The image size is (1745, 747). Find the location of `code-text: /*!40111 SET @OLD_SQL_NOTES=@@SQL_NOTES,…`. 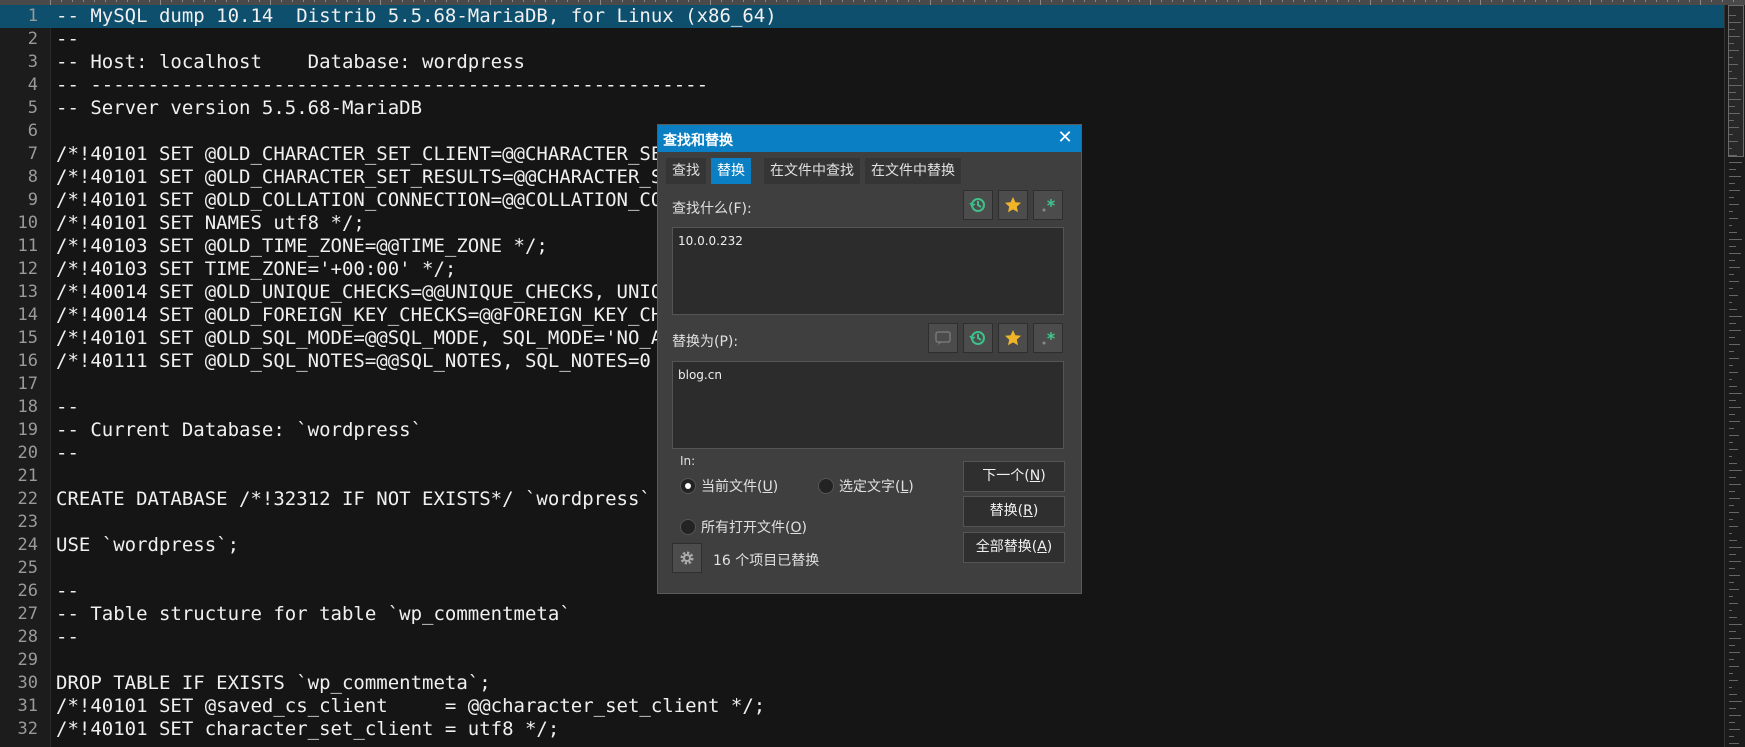

code-text: /*!40111 SET @OLD_SQL_NOTES=@@SQL_NOTES,… is located at coordinates (371, 361).